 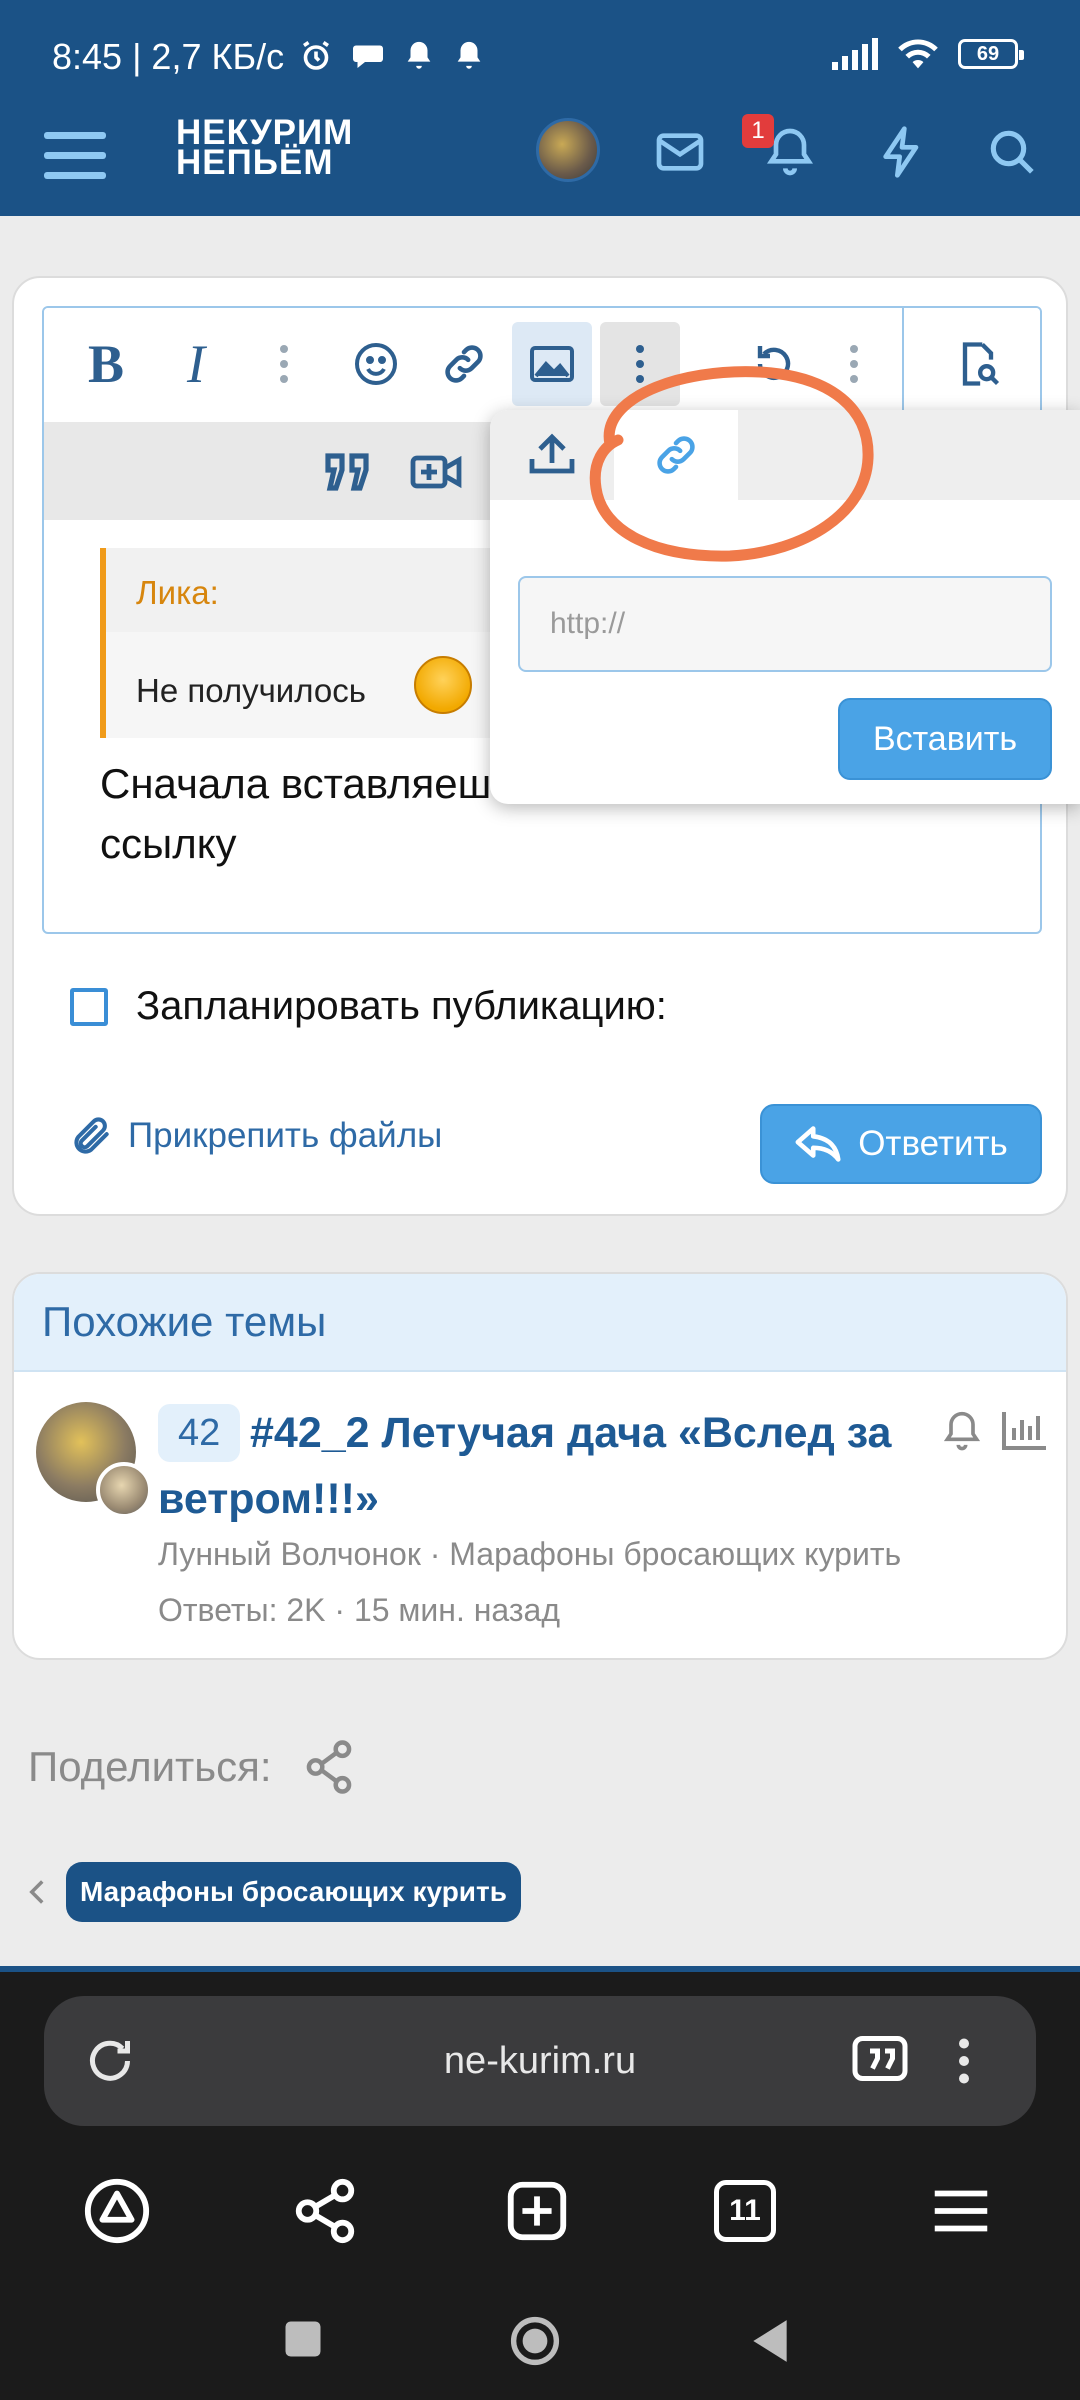 I want to click on status-system-icons: 69, so click(x=928, y=54).